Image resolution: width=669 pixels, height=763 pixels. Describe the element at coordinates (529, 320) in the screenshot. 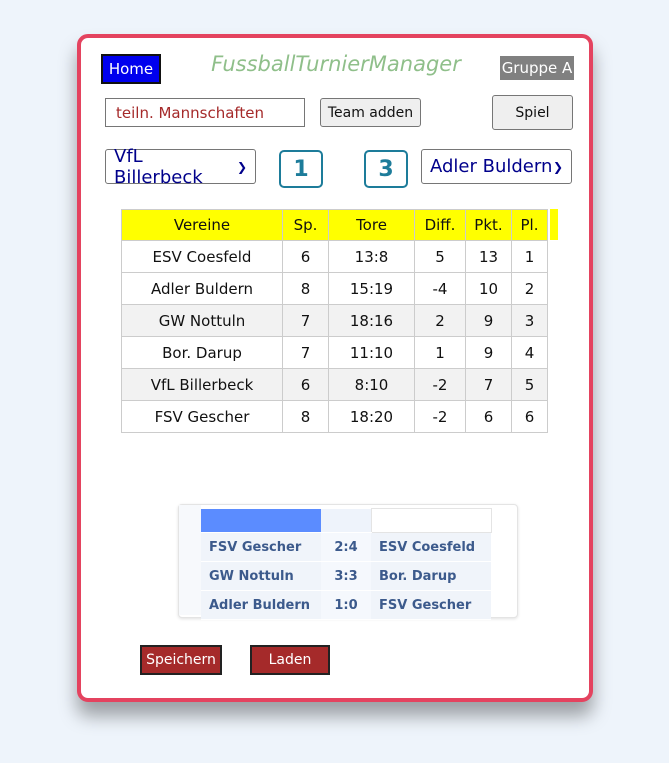

I see `cell-place: 3` at that location.